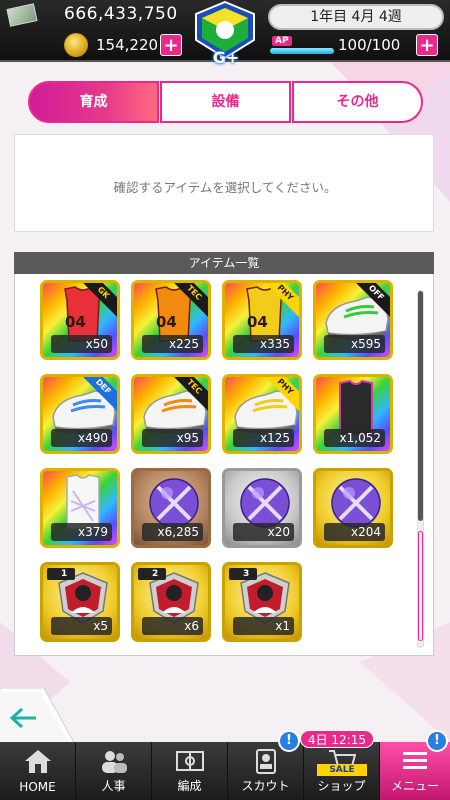 The height and width of the screenshot is (800, 450). I want to click on item-count: x125, so click(263, 438).